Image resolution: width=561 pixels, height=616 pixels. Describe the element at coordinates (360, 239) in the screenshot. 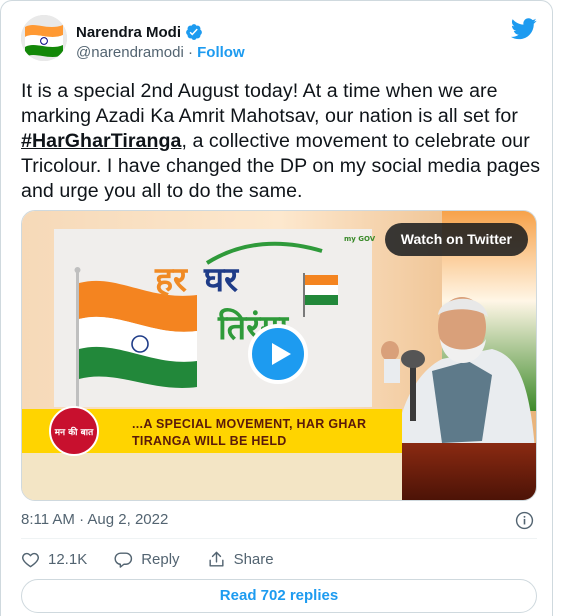

I see `svg-text: my GOV` at that location.